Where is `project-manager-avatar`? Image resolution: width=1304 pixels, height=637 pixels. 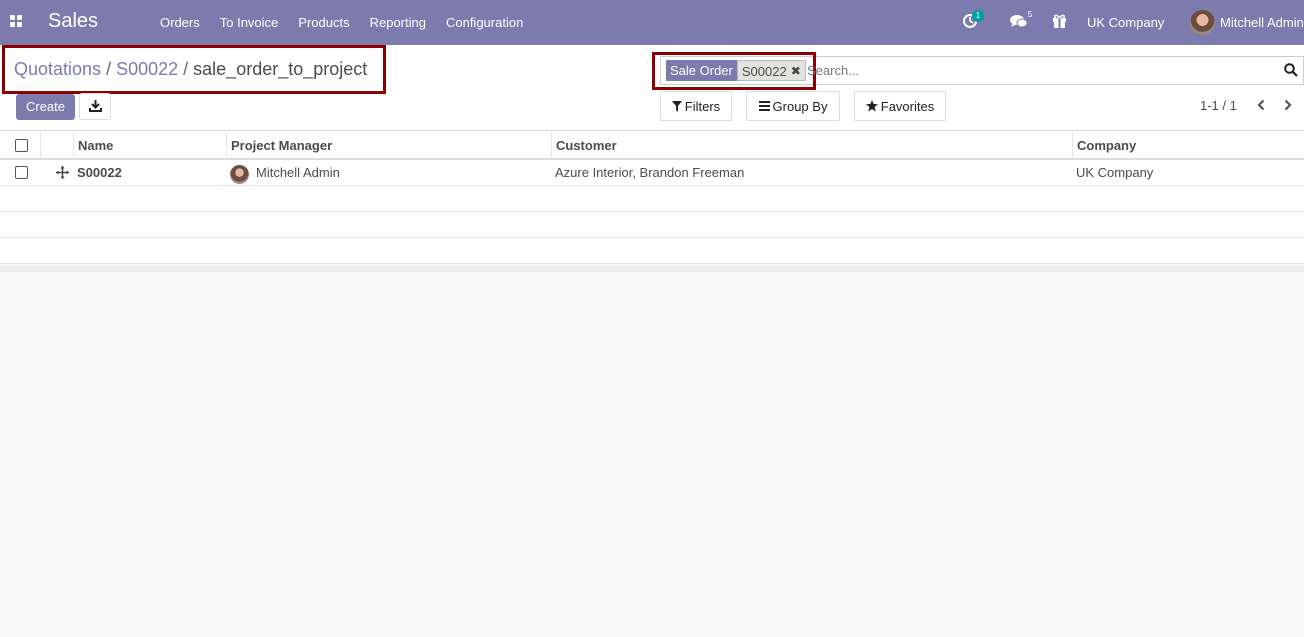 project-manager-avatar is located at coordinates (239, 174).